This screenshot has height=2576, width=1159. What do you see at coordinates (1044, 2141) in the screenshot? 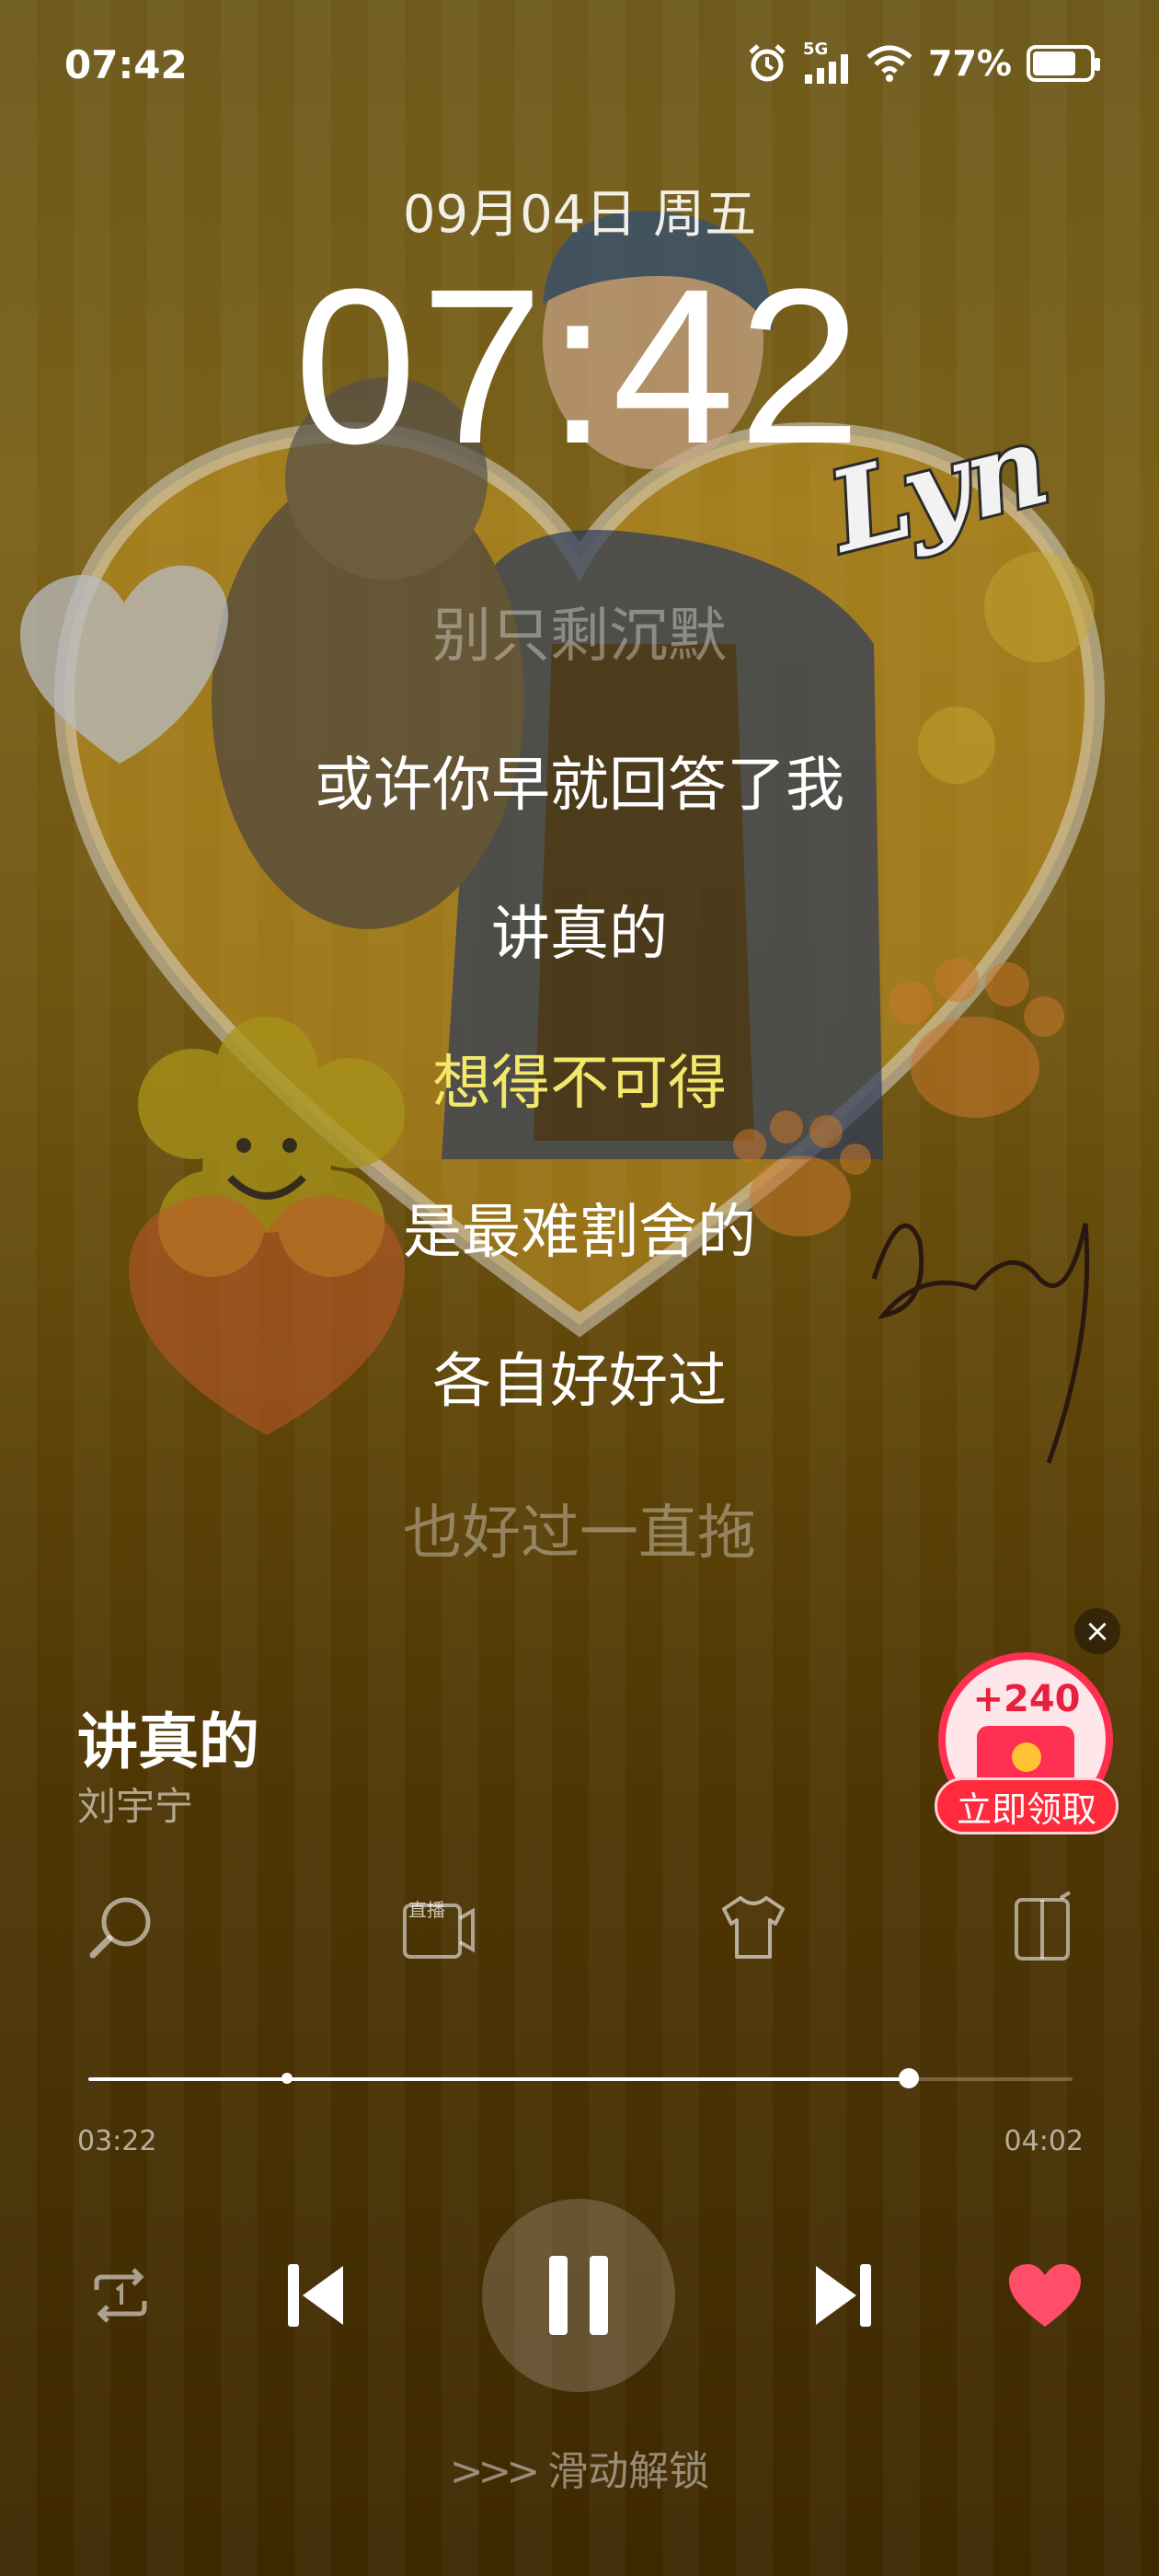
I see `total-time: 04:02` at bounding box center [1044, 2141].